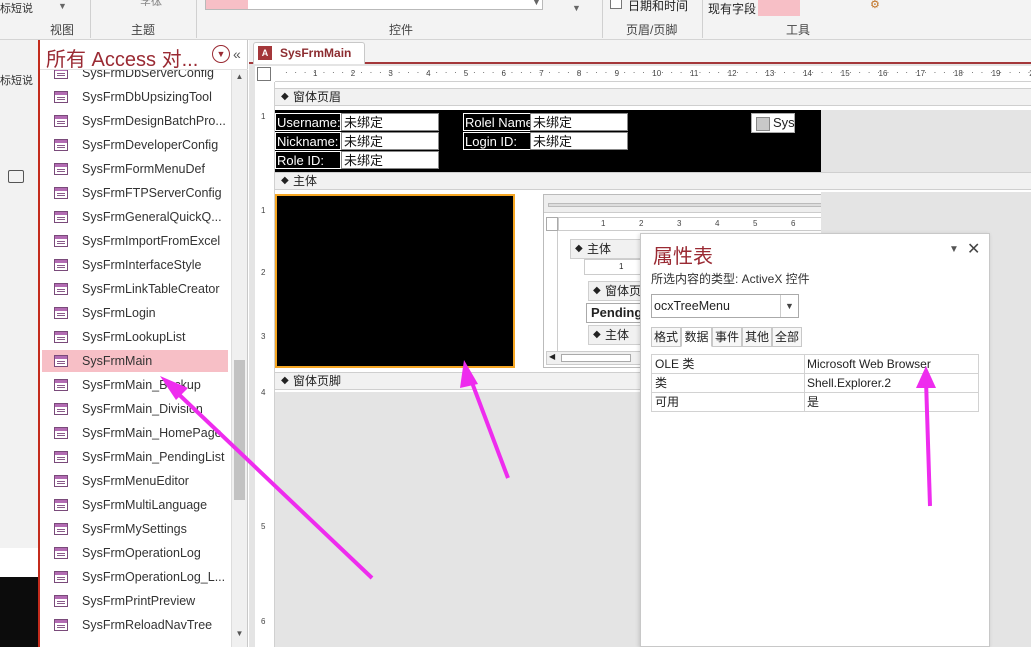 This screenshot has height=647, width=1031. I want to click on roleid-label: Role ID:, so click(308, 160).